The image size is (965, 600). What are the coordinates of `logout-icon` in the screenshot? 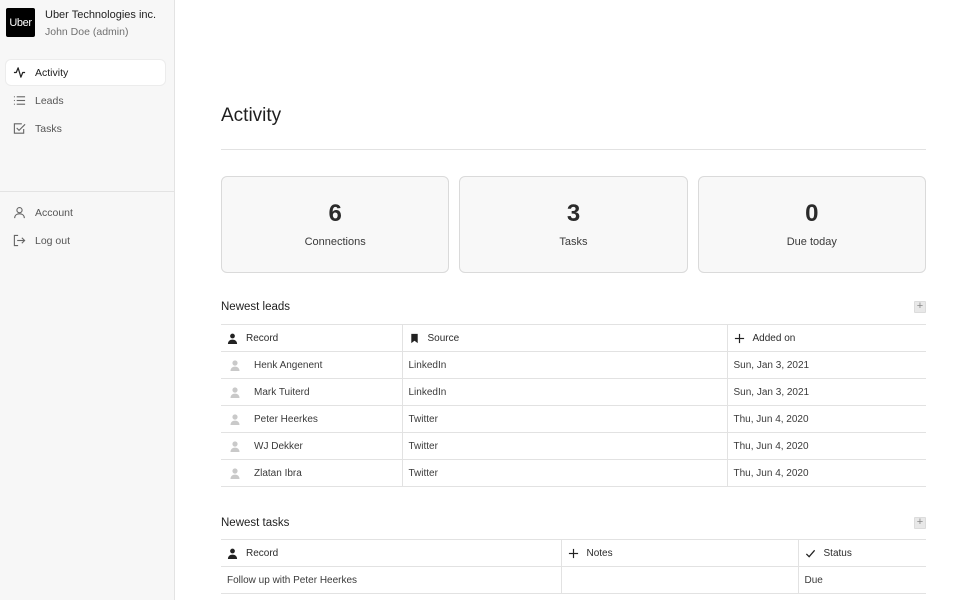 It's located at (19, 240).